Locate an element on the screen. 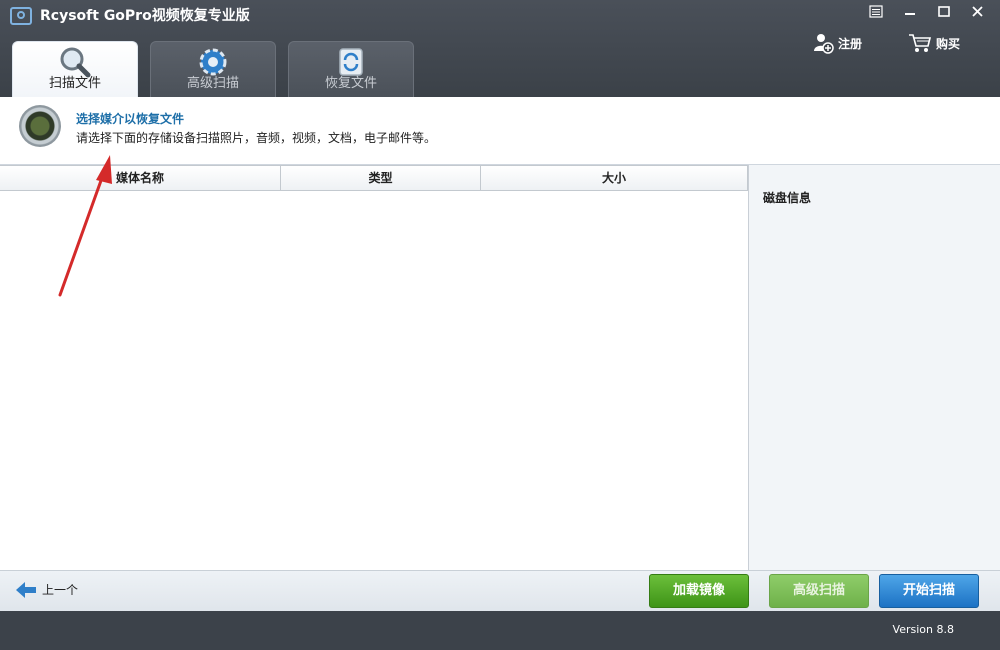 The height and width of the screenshot is (650, 1000). main-tabs: 扫描文件 高级扫描 恢复文件 is located at coordinates (213, 69).